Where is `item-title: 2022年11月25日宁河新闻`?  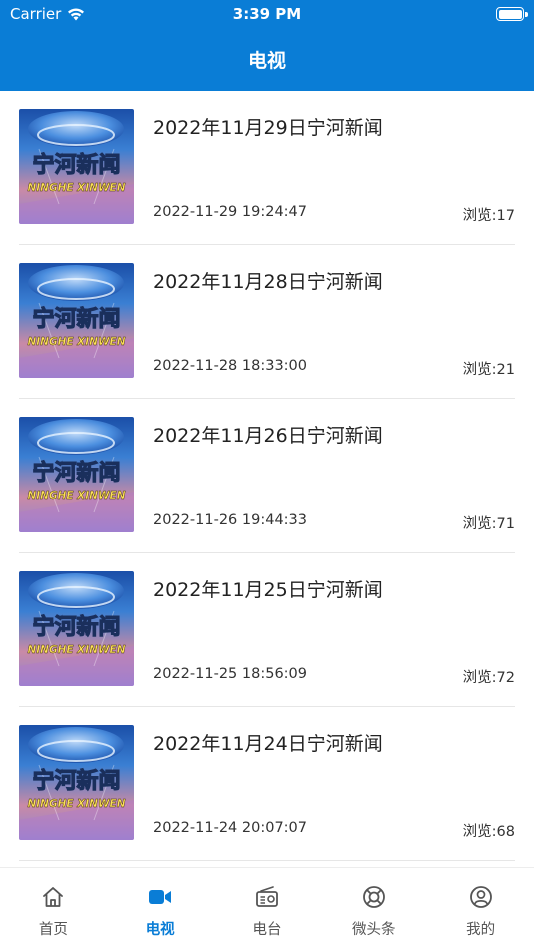 item-title: 2022年11月25日宁河新闻 is located at coordinates (268, 590).